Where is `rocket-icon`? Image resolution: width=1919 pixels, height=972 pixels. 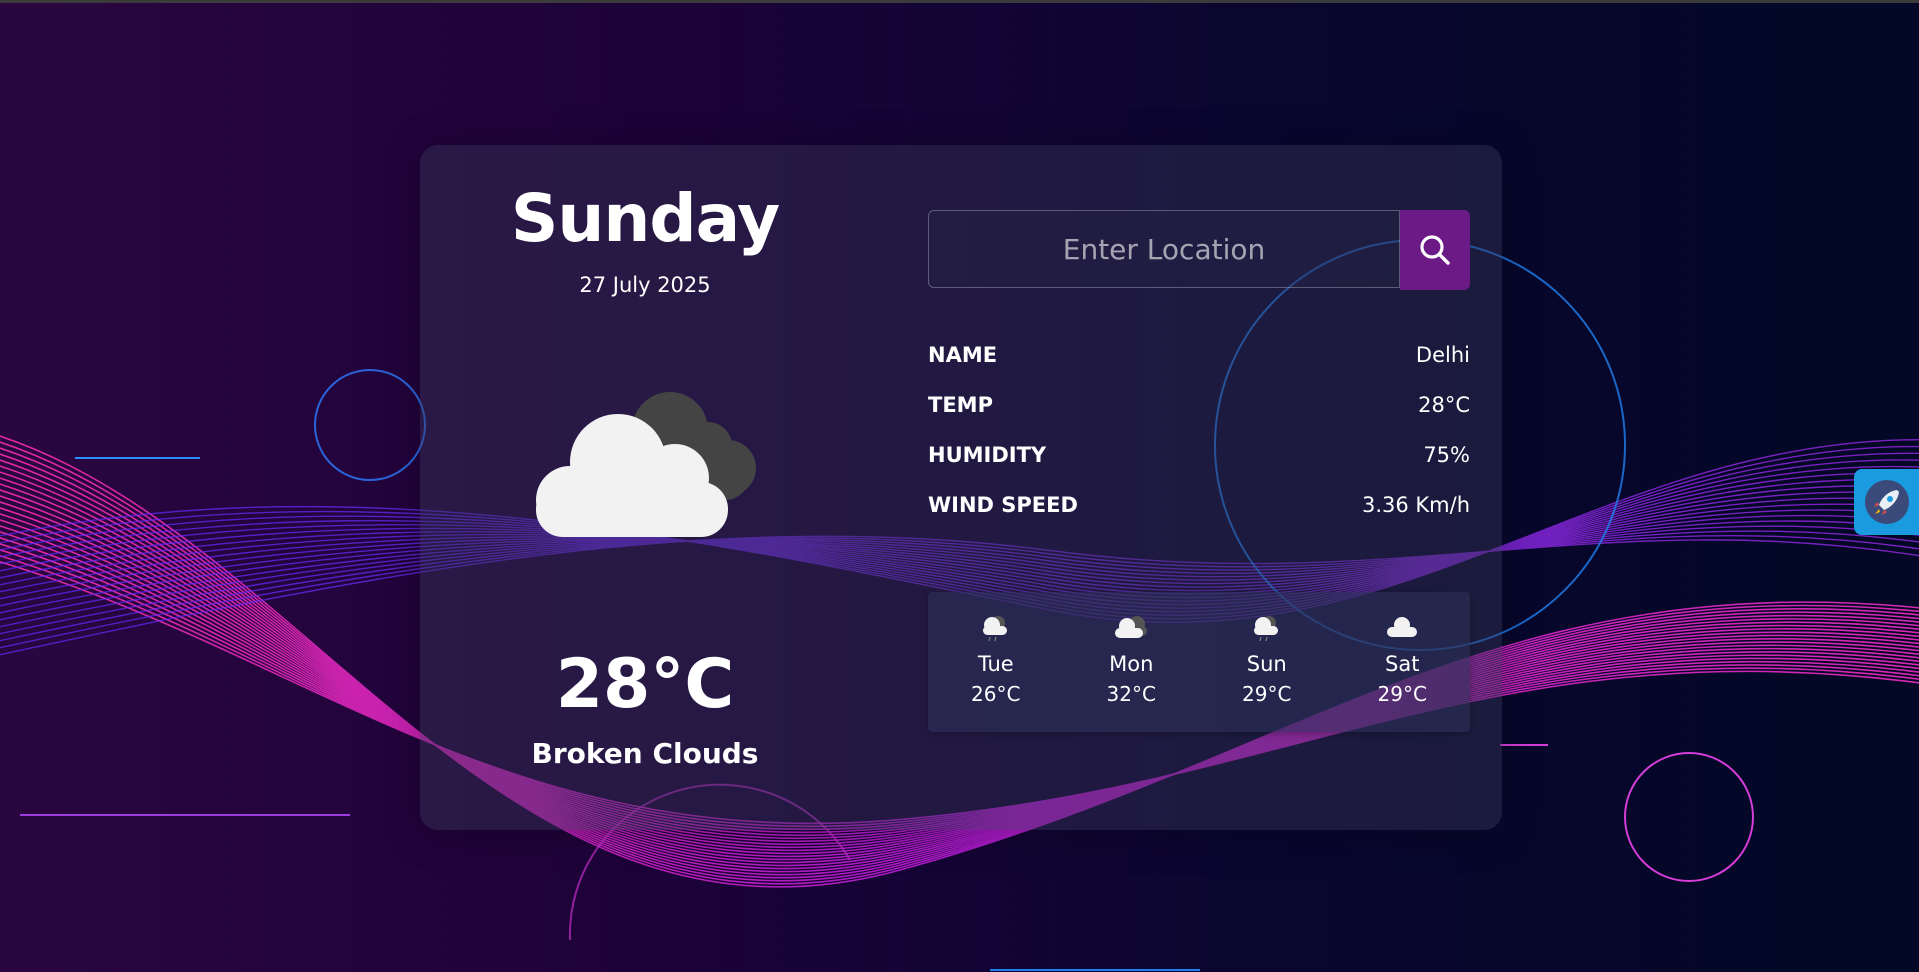
rocket-icon is located at coordinates (1887, 502).